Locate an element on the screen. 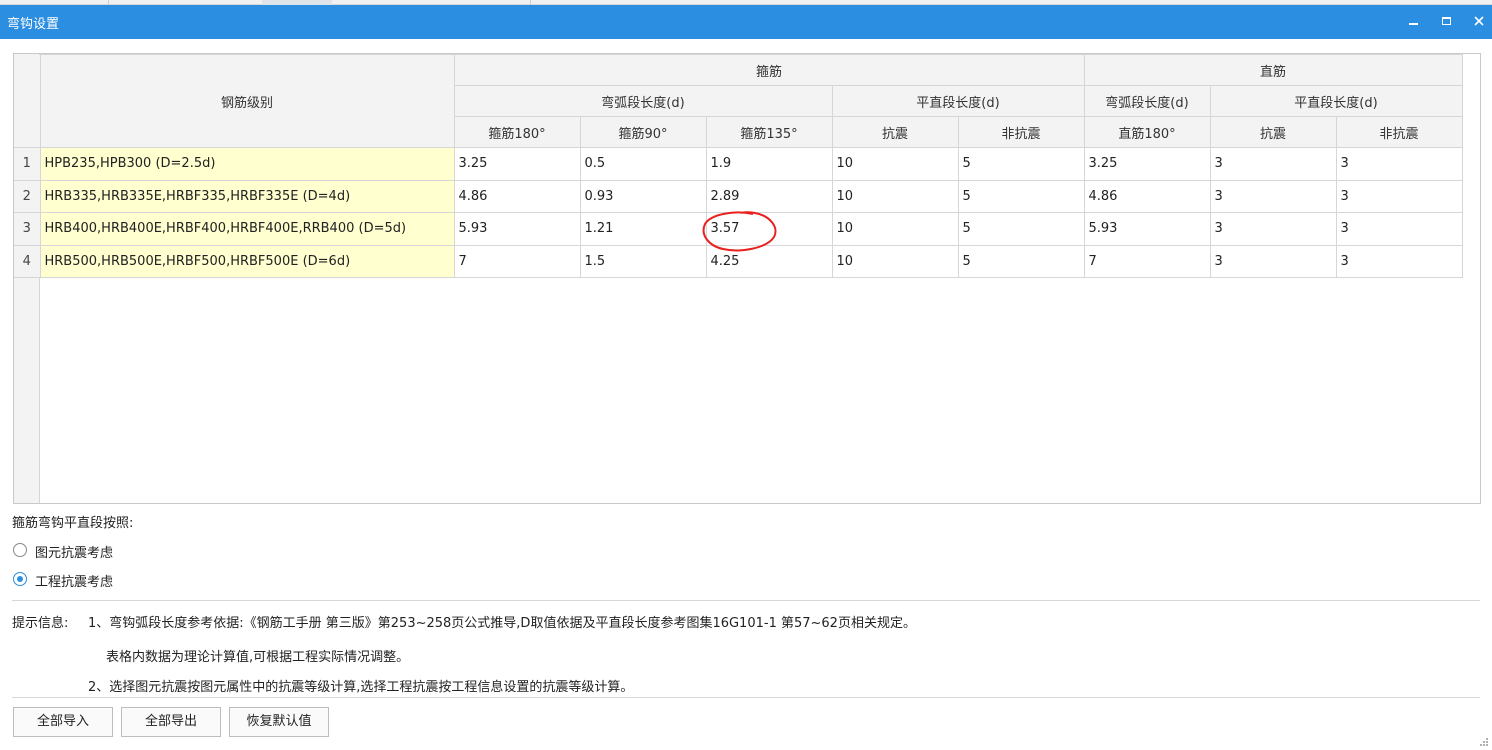 The image size is (1492, 750). radio-project-seismic: 工程抗震考虑 is located at coordinates (113, 579).